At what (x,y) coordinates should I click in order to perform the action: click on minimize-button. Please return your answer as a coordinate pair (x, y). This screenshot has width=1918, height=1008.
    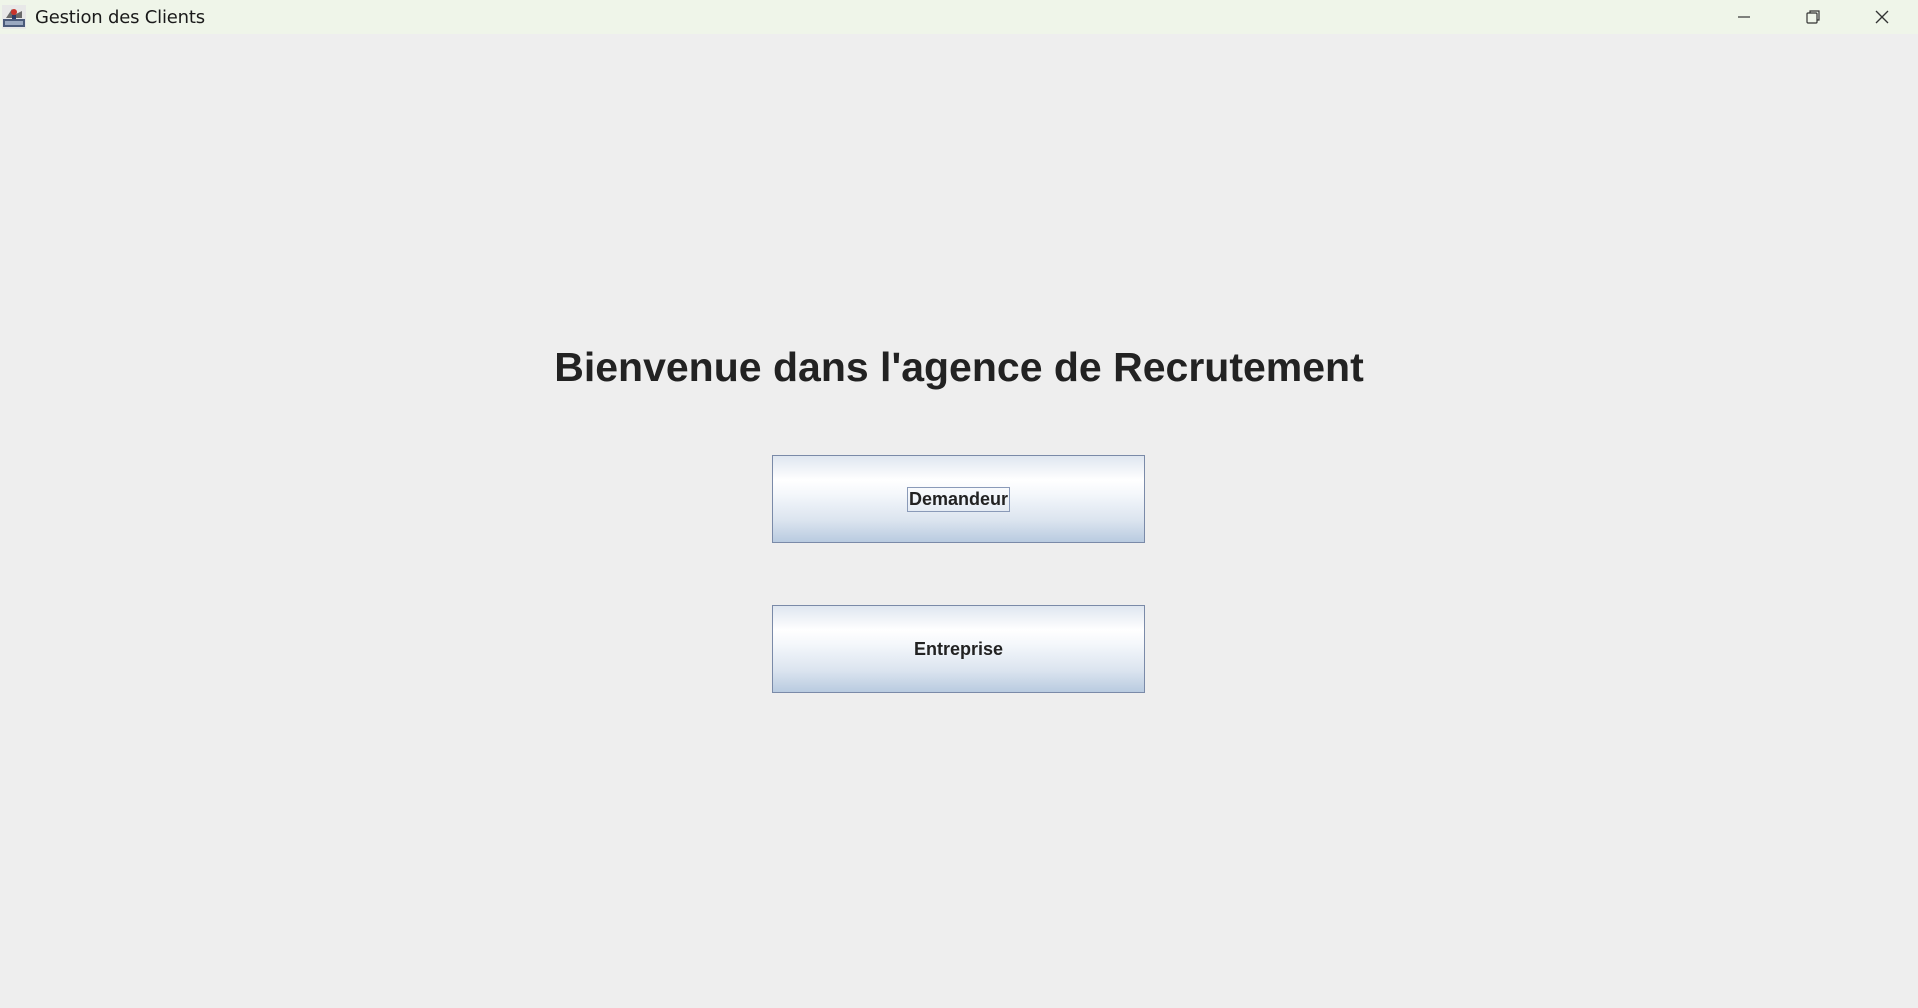
    Looking at the image, I should click on (1744, 17).